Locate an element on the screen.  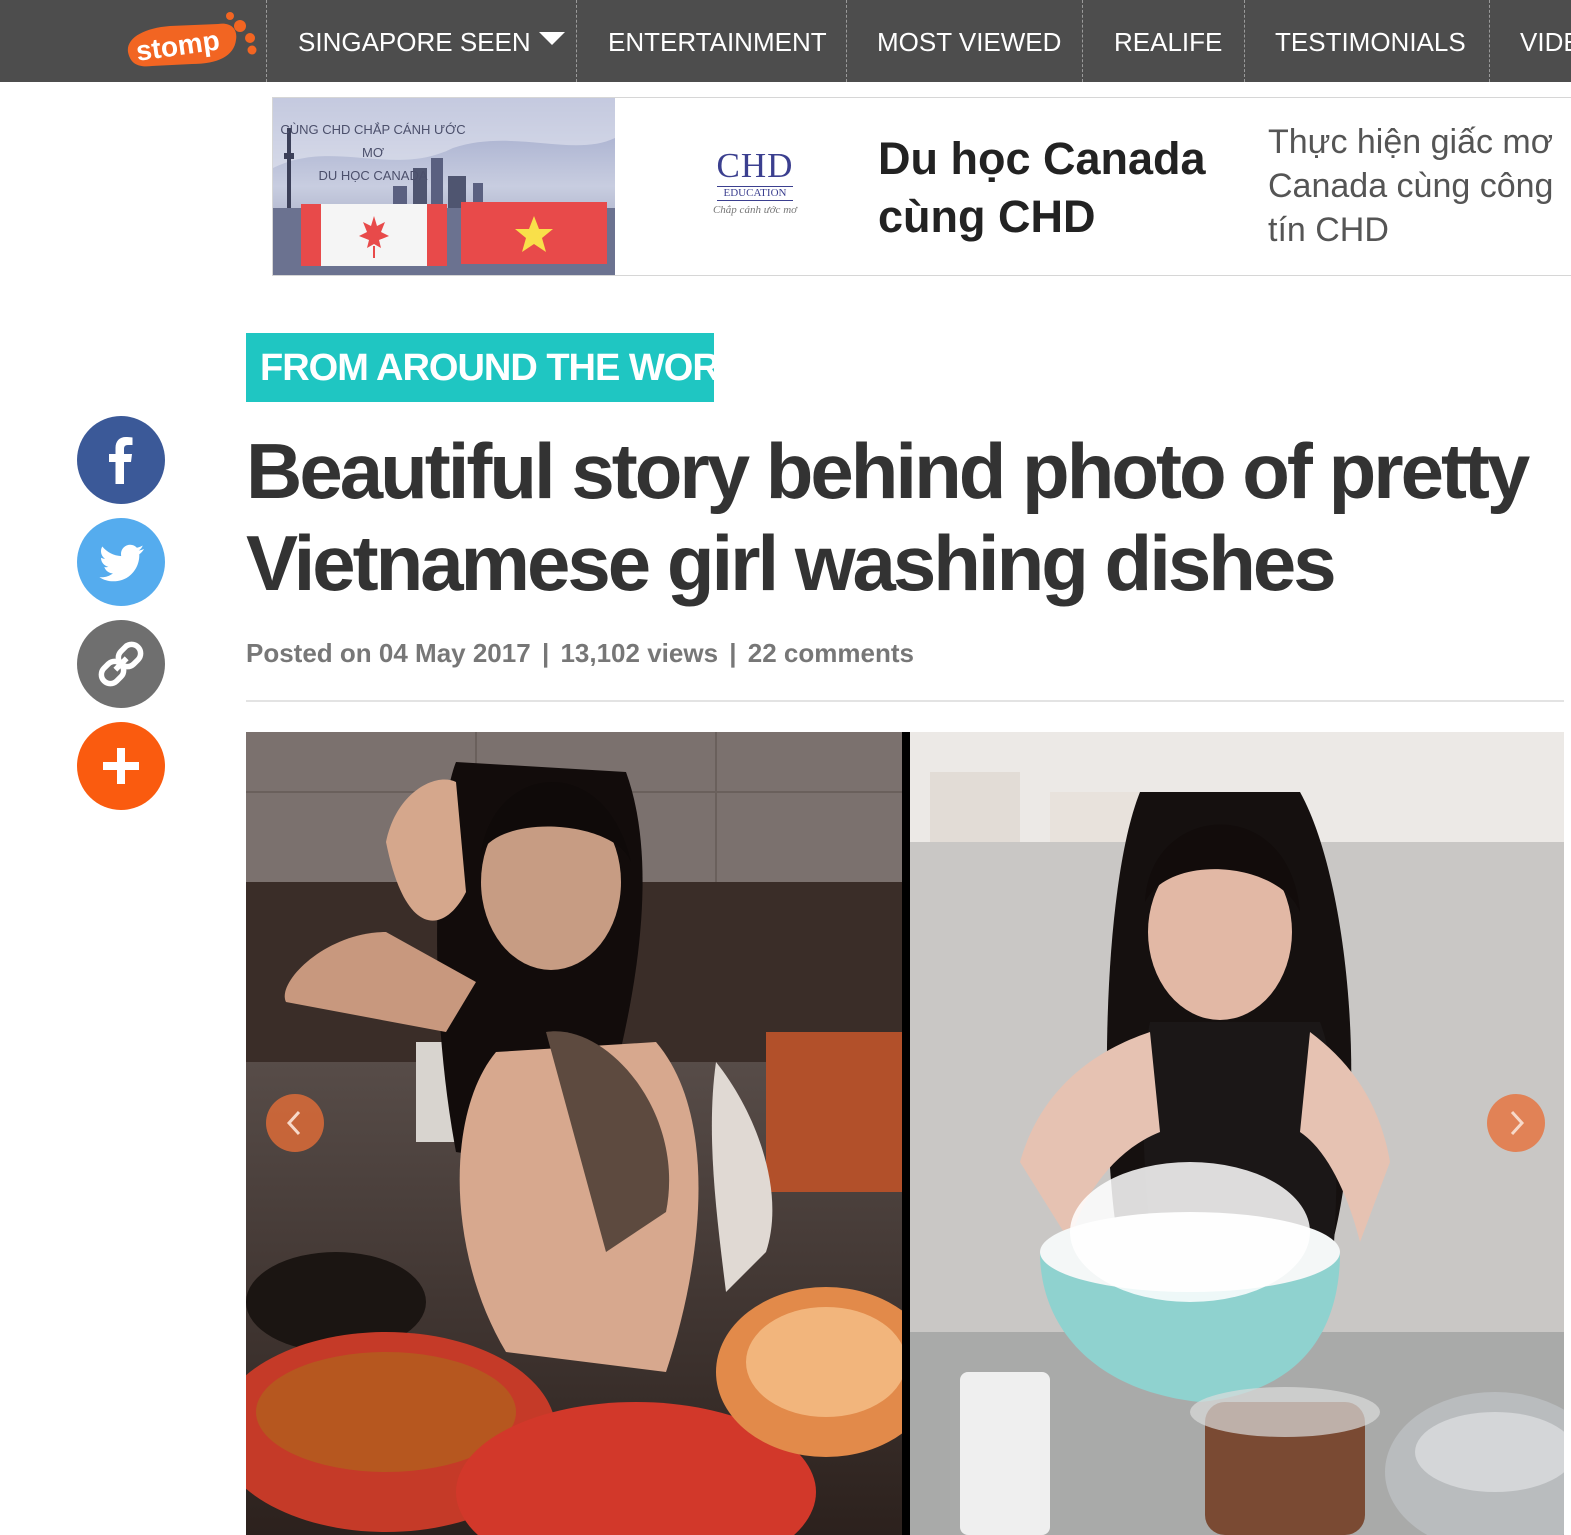
plus-icon is located at coordinates (121, 766).